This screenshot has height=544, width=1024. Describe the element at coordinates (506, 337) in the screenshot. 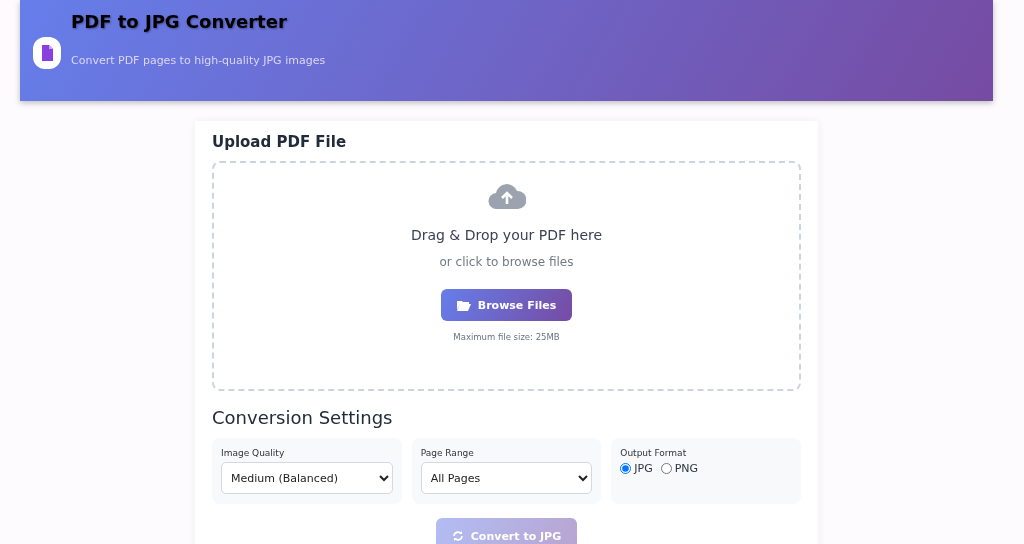

I see `size-limit: Maximum file size: 25MB` at that location.